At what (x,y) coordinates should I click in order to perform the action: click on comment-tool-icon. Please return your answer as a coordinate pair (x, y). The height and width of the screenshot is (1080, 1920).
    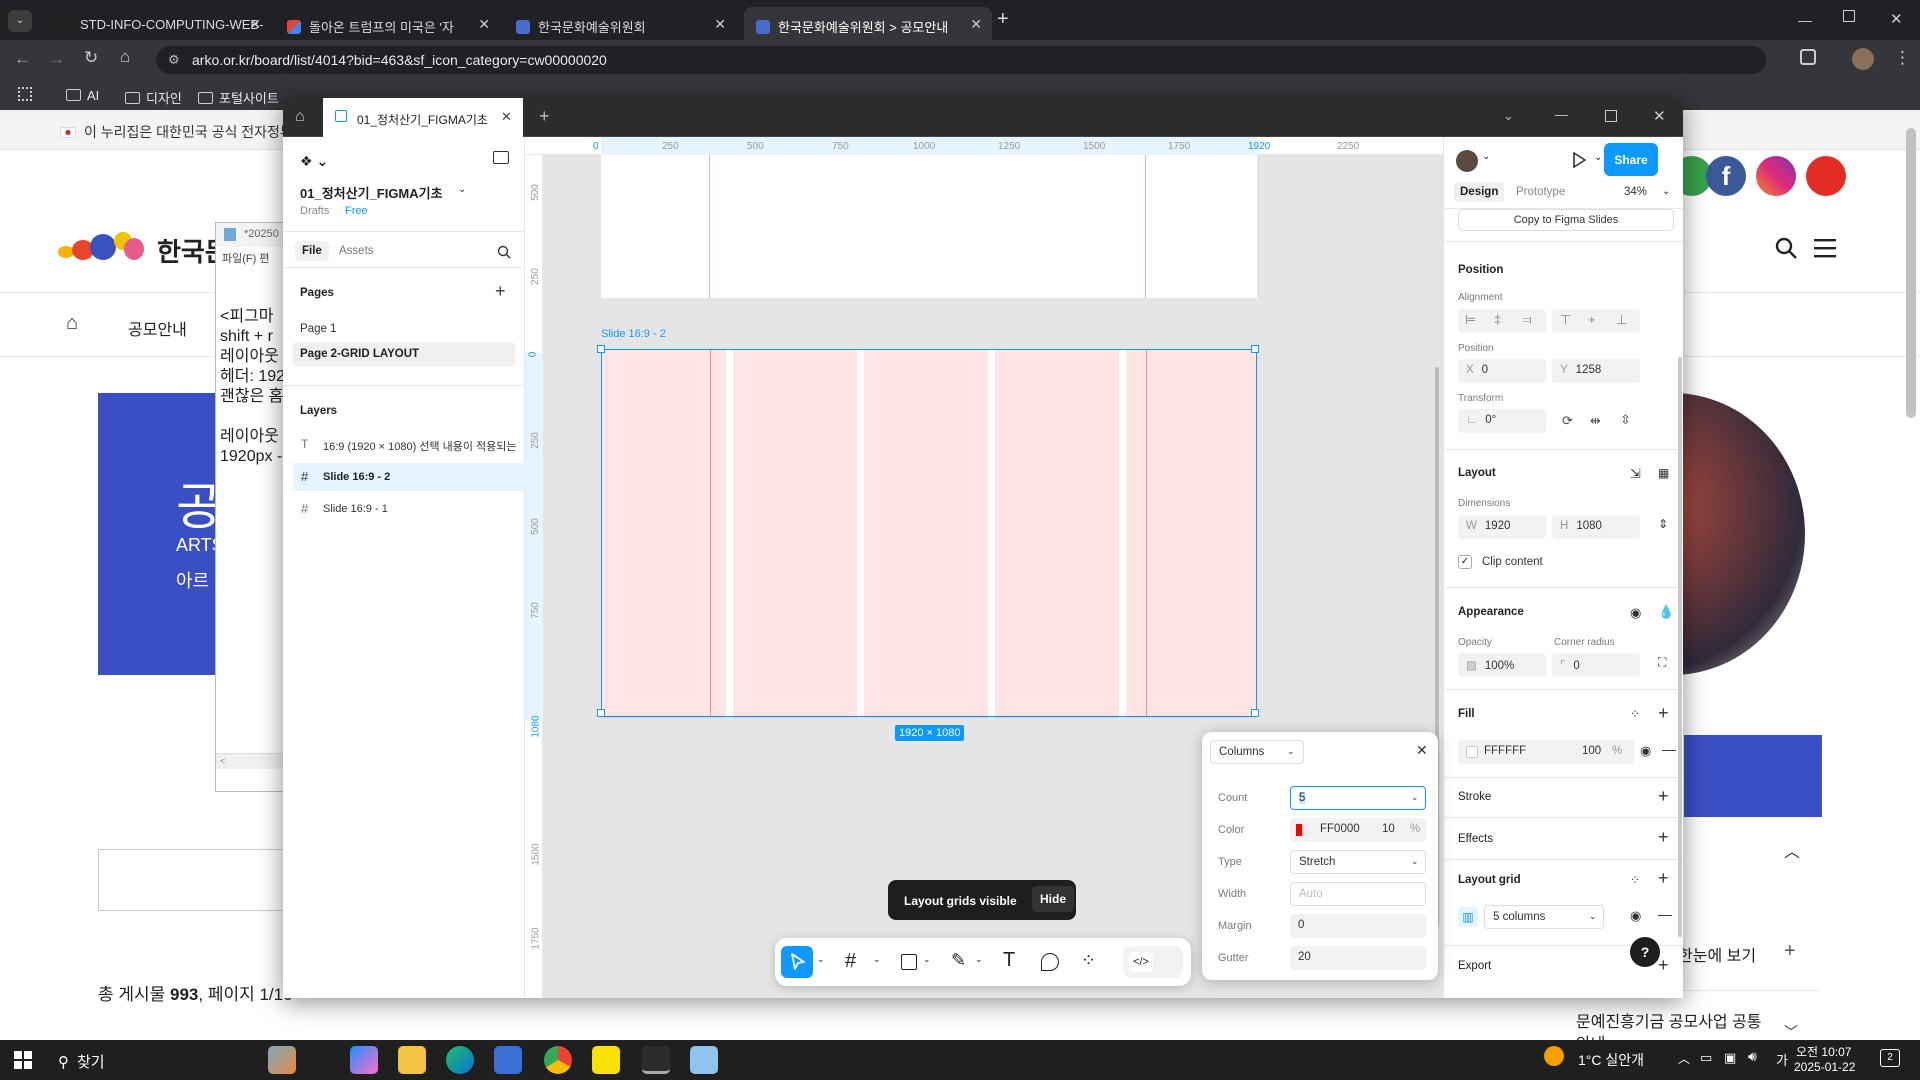
    Looking at the image, I should click on (1050, 962).